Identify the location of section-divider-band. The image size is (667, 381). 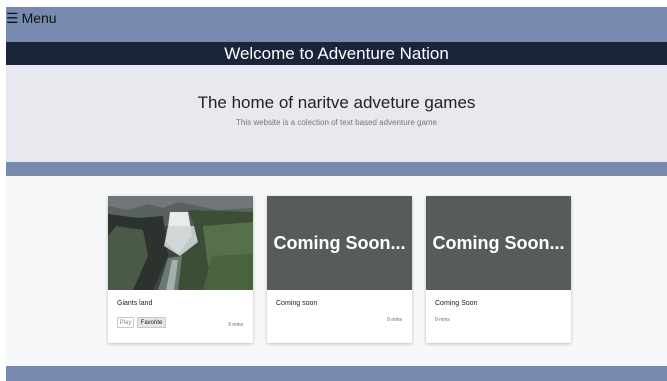
(336, 169).